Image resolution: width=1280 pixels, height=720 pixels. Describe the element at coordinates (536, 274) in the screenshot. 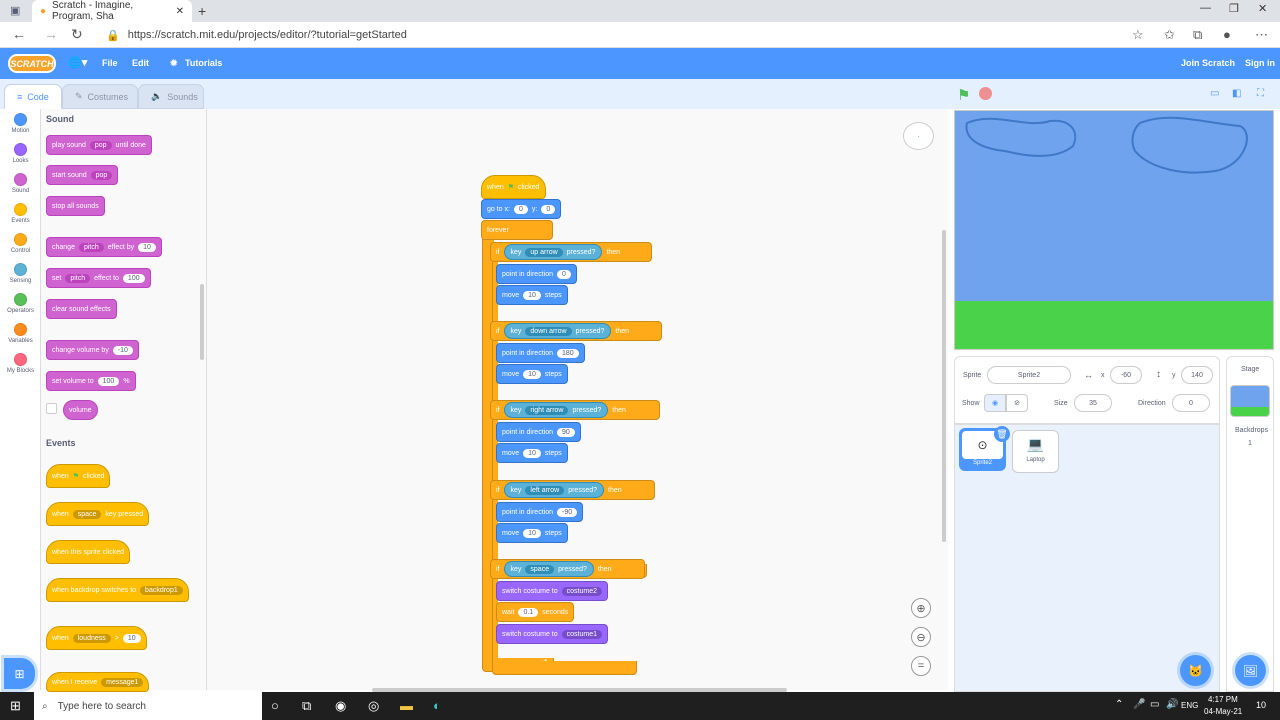

I see `point-in-direction-block: point in direction 0` at that location.